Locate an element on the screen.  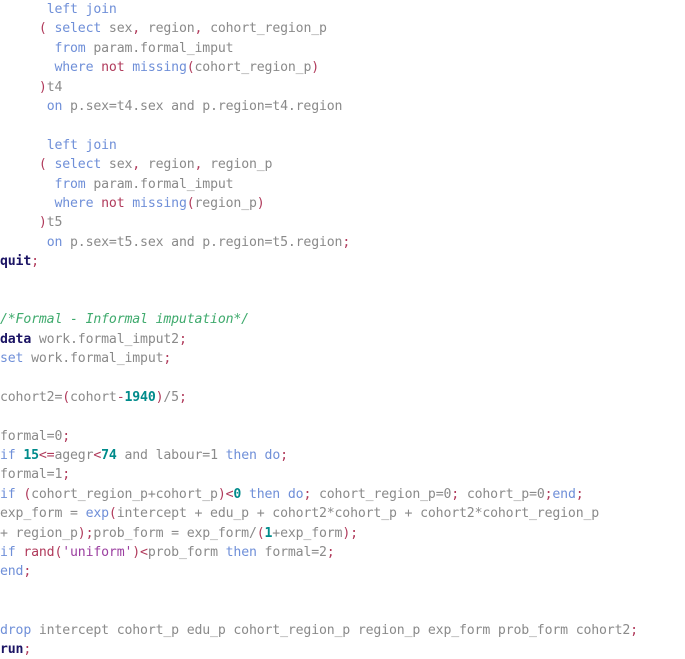
code-token-plain: exp_form = is located at coordinates (43, 514).